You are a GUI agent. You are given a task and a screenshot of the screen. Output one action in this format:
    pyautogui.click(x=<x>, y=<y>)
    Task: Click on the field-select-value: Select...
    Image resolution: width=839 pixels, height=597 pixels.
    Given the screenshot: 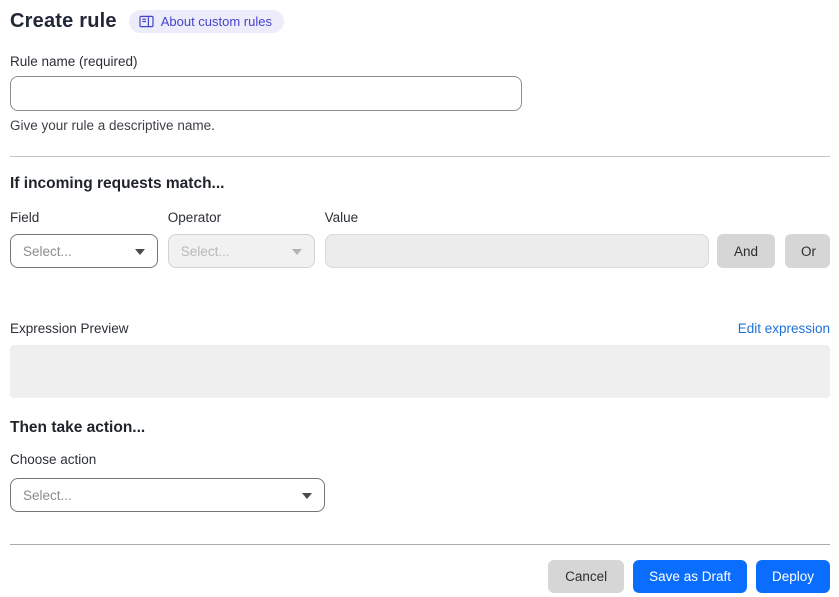 What is the action you would take?
    pyautogui.click(x=47, y=251)
    